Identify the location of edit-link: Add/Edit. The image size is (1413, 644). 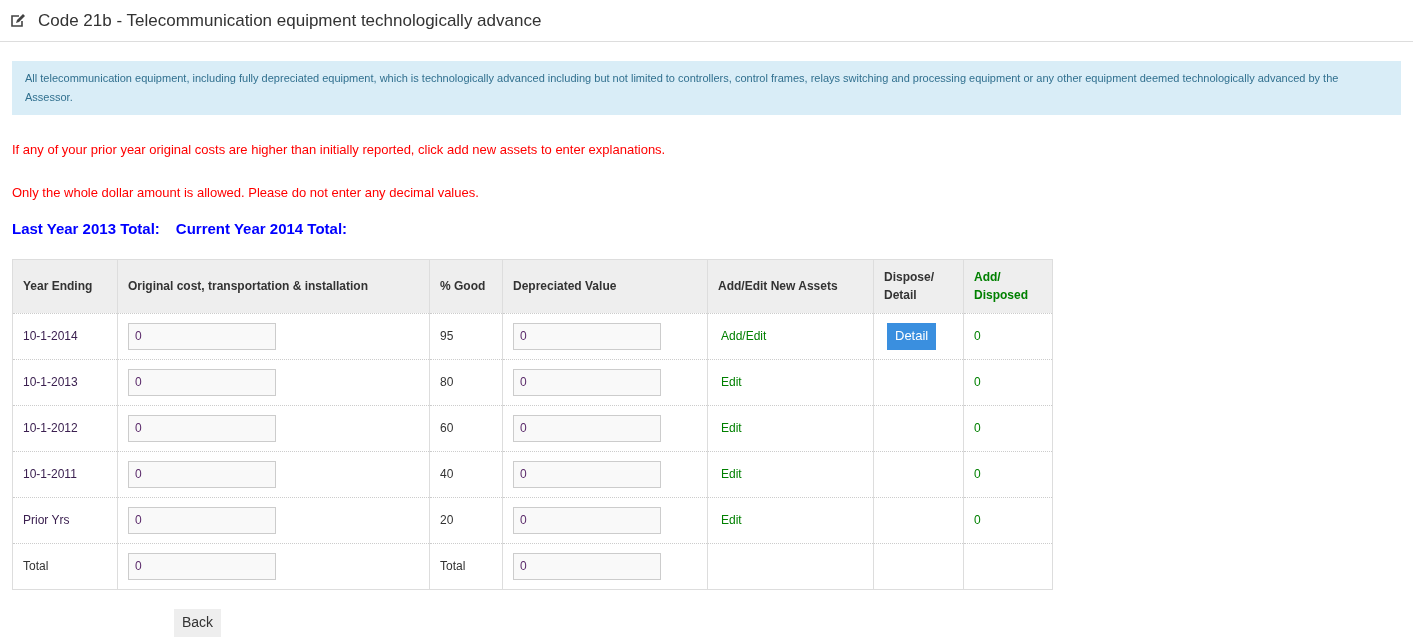
(744, 336).